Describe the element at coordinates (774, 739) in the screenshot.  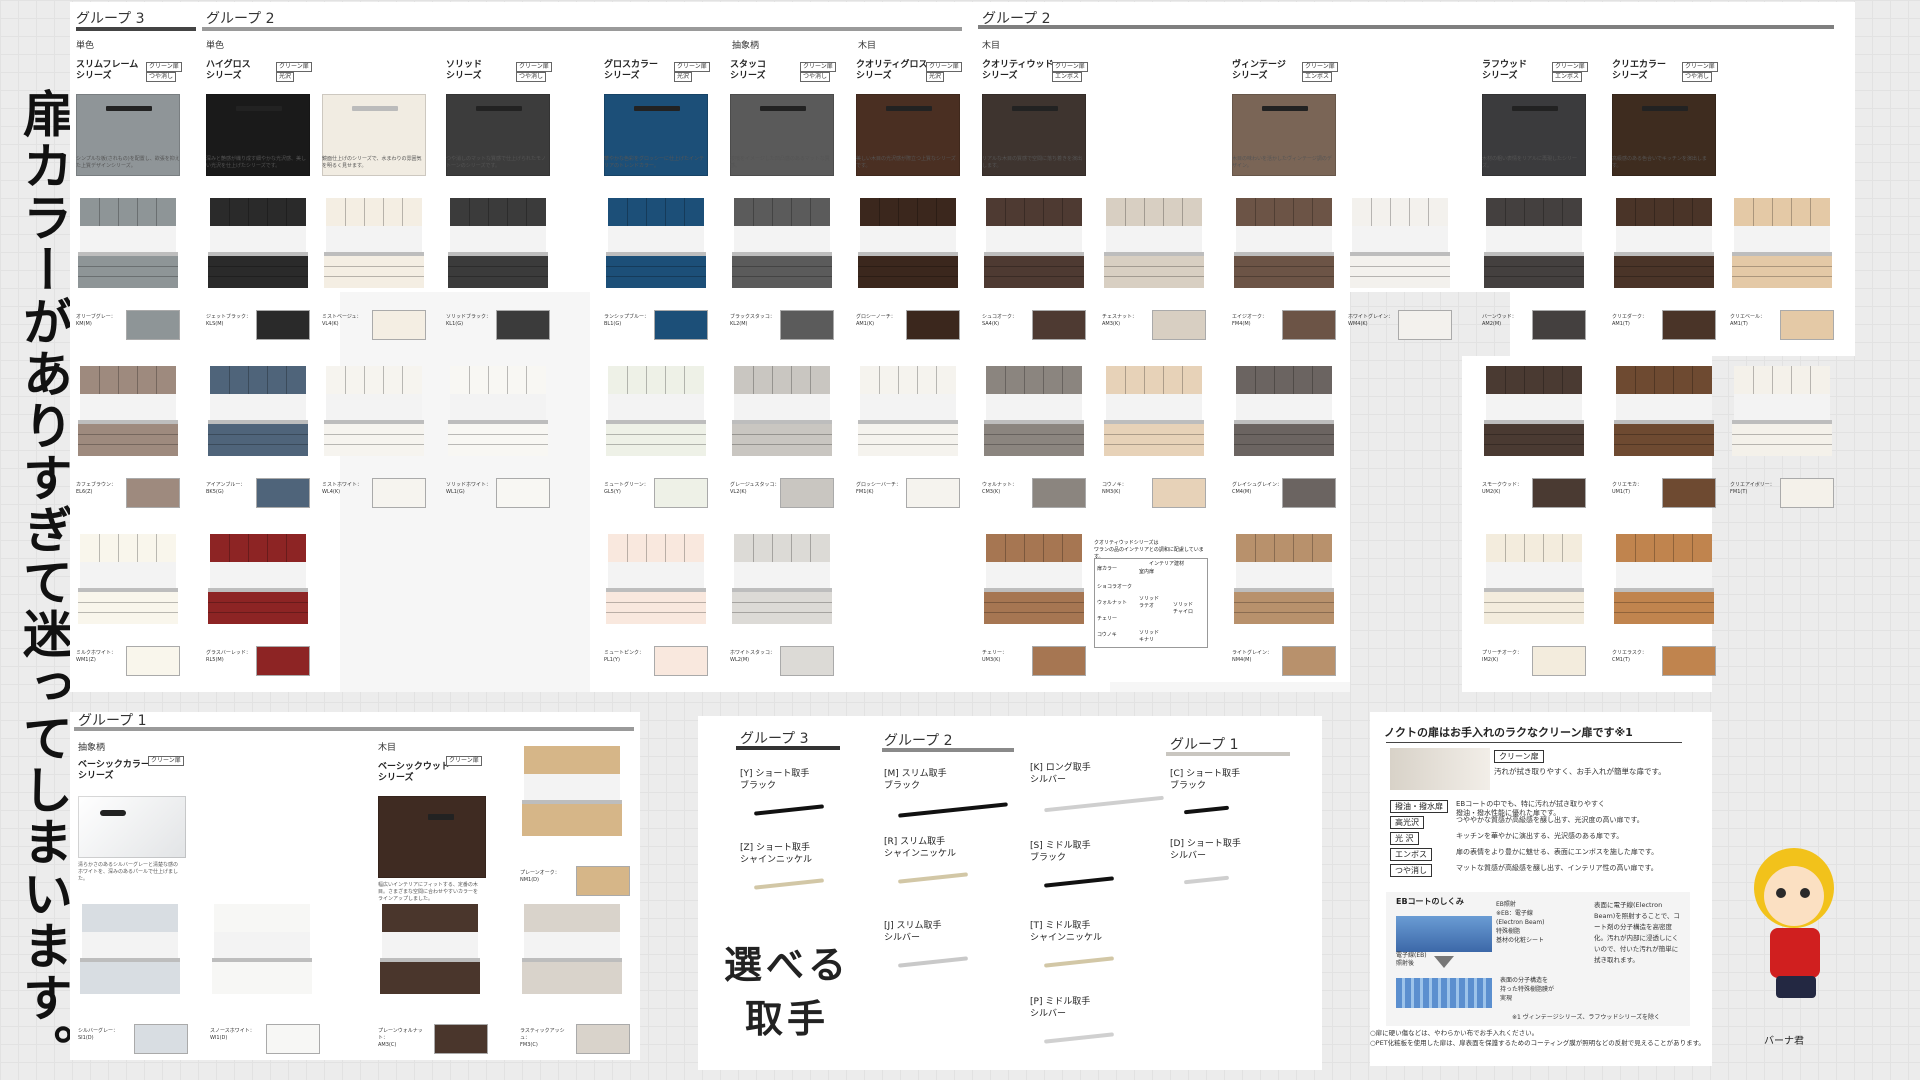
I see `handles-group3: グループ 3` at that location.